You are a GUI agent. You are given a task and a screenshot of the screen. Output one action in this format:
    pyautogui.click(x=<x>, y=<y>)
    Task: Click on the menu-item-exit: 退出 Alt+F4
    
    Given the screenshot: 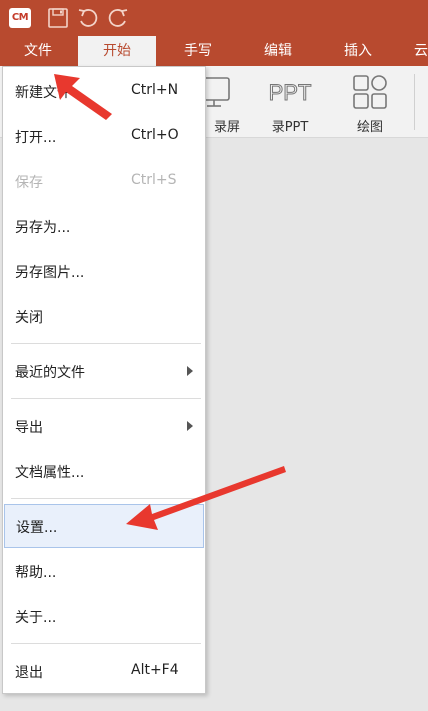 What is the action you would take?
    pyautogui.click(x=104, y=671)
    